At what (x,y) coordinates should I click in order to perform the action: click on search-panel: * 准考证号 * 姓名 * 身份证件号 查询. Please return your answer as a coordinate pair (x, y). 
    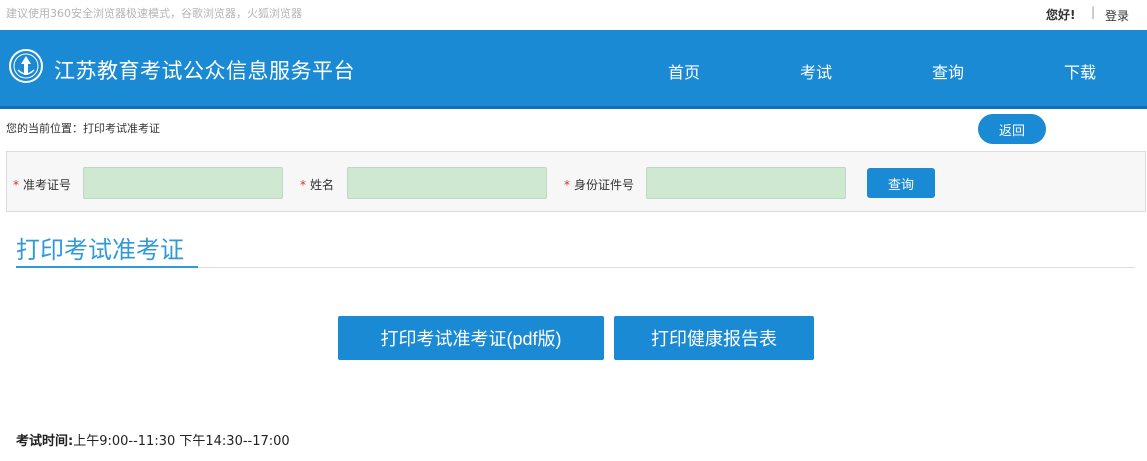
    Looking at the image, I should click on (576, 181).